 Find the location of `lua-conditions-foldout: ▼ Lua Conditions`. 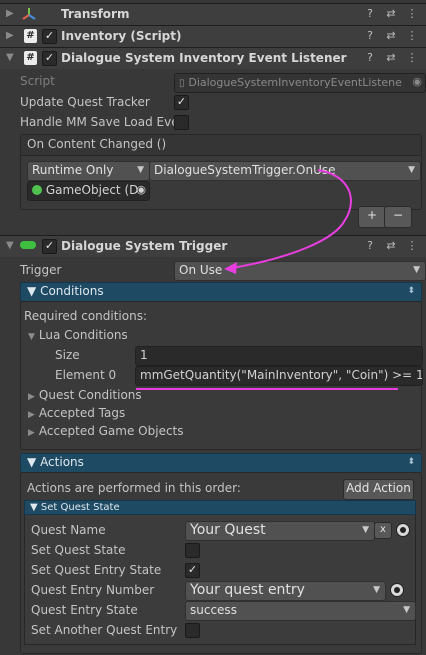

lua-conditions-foldout: ▼ Lua Conditions is located at coordinates (78, 335).